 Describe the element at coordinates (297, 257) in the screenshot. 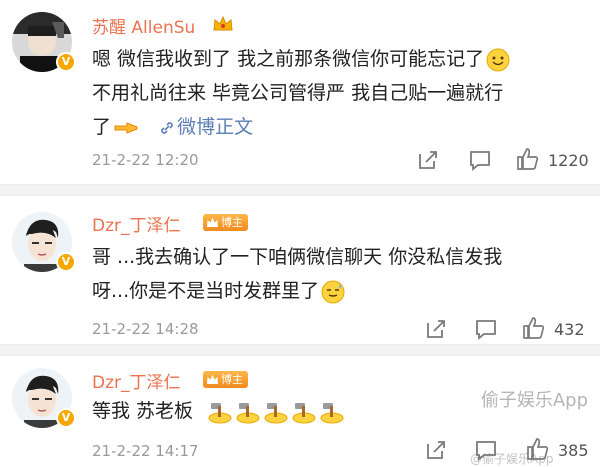

I see `comment-line: 哥 ...我去确认了一下咱俩微信聊天 你没私信发我` at that location.